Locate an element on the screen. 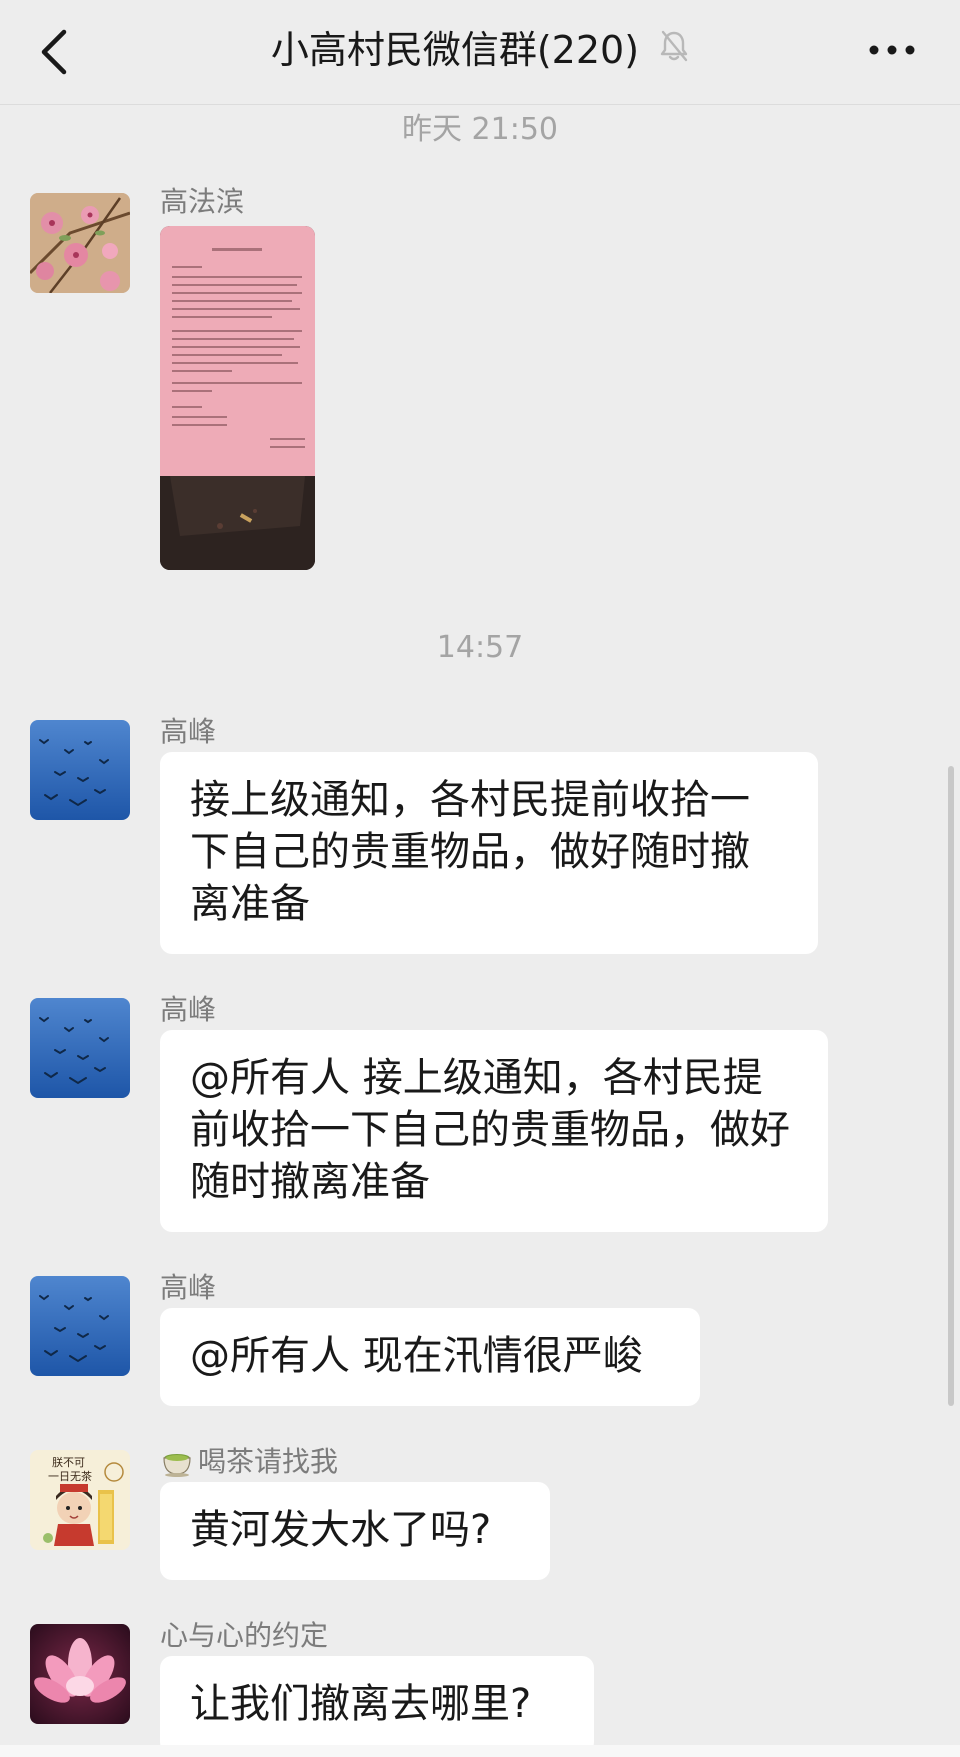  chat-header: 小高村民微信群(220) is located at coordinates (480, 52).